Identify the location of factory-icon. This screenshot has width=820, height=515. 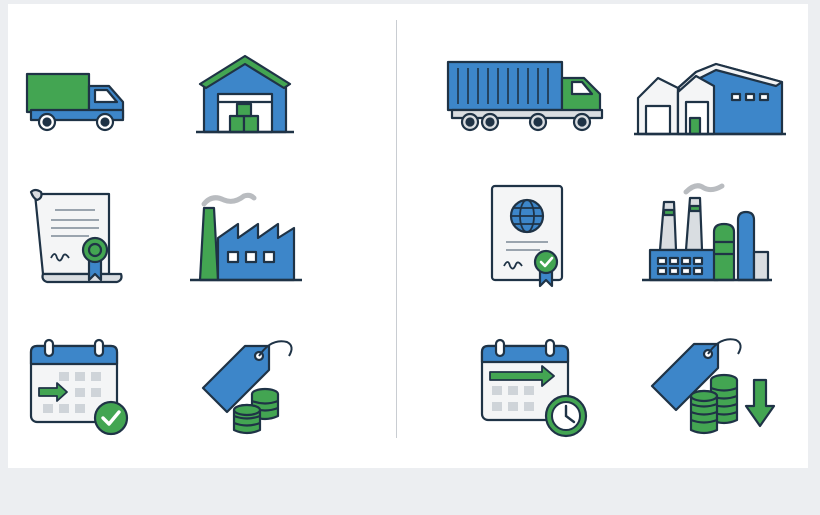
(246, 237).